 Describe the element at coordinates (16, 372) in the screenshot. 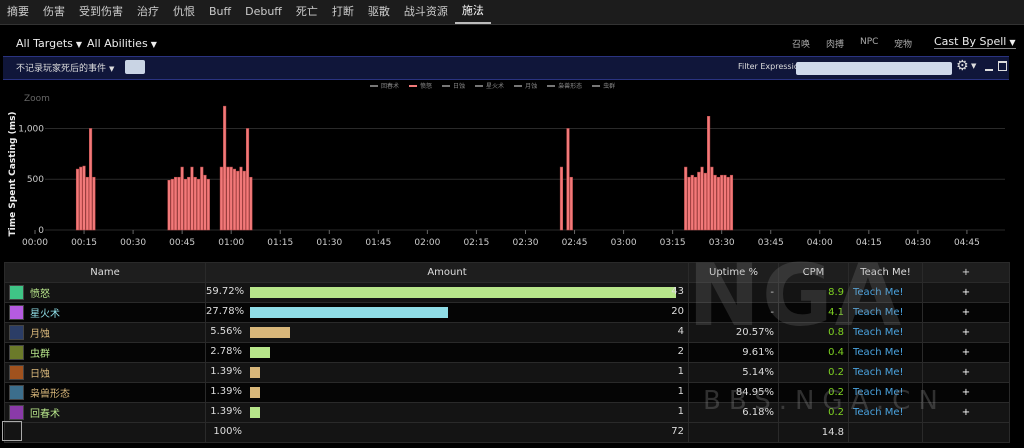

I see `solar-eclipse-icon` at that location.